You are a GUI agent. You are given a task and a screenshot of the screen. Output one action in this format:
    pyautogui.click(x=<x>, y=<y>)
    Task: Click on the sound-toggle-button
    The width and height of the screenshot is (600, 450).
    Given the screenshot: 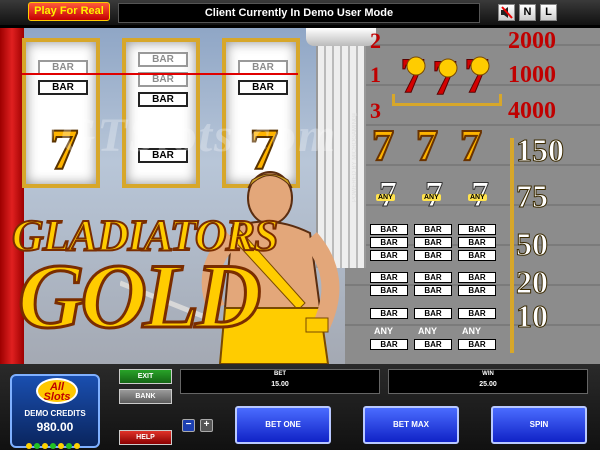 What is the action you would take?
    pyautogui.click(x=506, y=12)
    